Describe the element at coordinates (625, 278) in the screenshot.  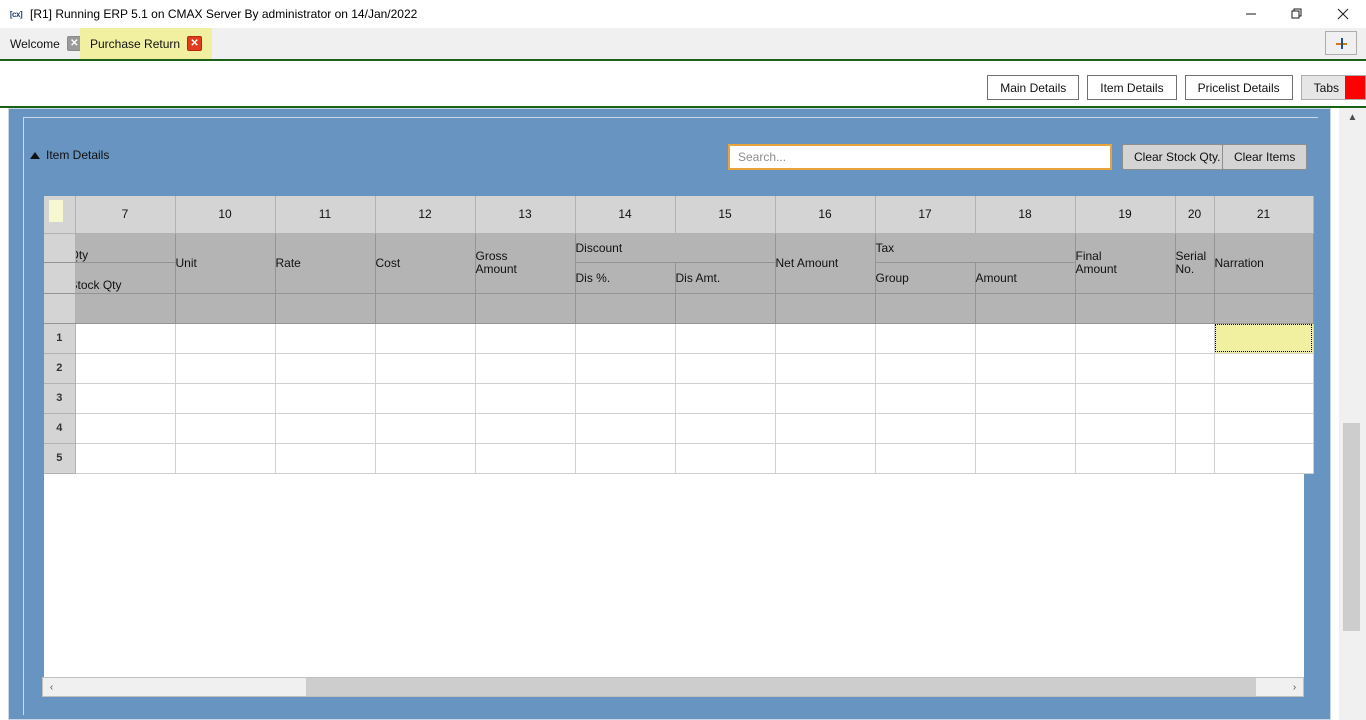
I see `grid-subheader-discount-pct: Dis %.` at that location.